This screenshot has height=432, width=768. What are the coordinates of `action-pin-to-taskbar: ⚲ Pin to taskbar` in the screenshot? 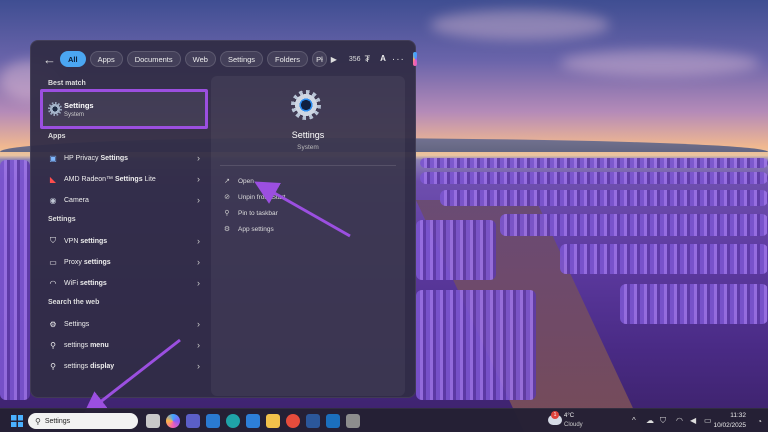 It's located at (250, 213).